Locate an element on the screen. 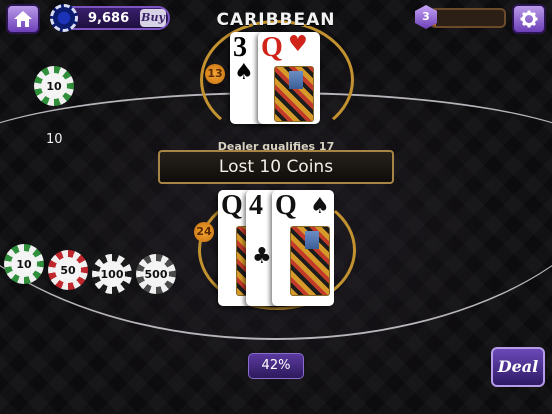 This screenshot has height=414, width=552. player-score-badge: 24 is located at coordinates (204, 232).